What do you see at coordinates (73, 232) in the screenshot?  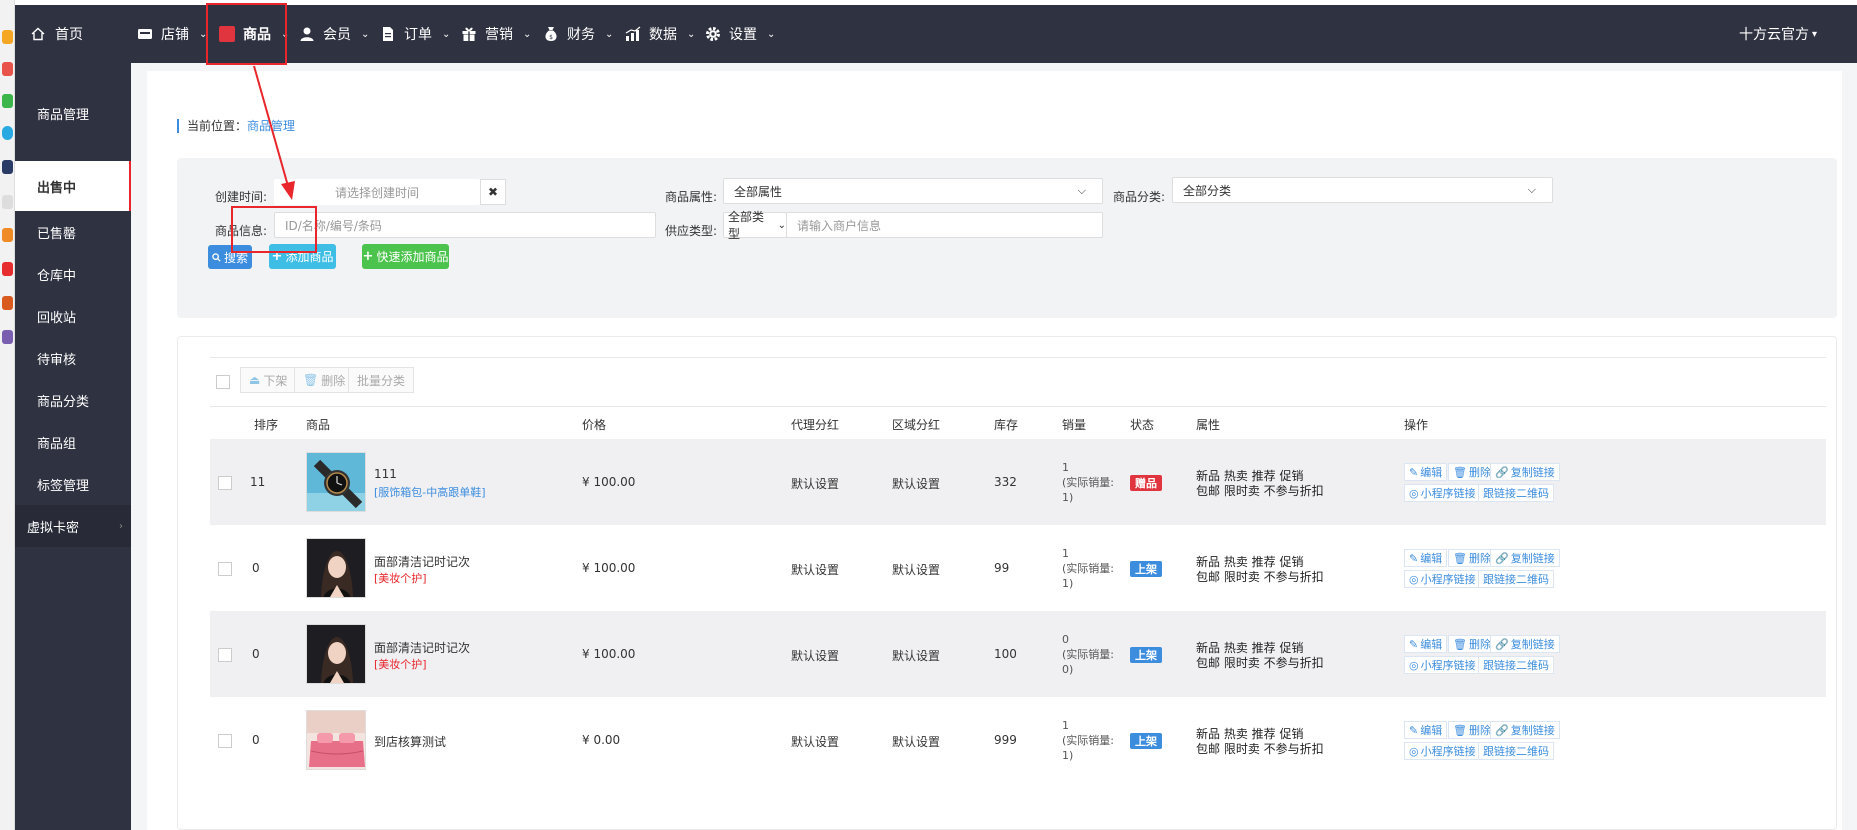 I see `sidebar-item-sold-out: 已售罄` at bounding box center [73, 232].